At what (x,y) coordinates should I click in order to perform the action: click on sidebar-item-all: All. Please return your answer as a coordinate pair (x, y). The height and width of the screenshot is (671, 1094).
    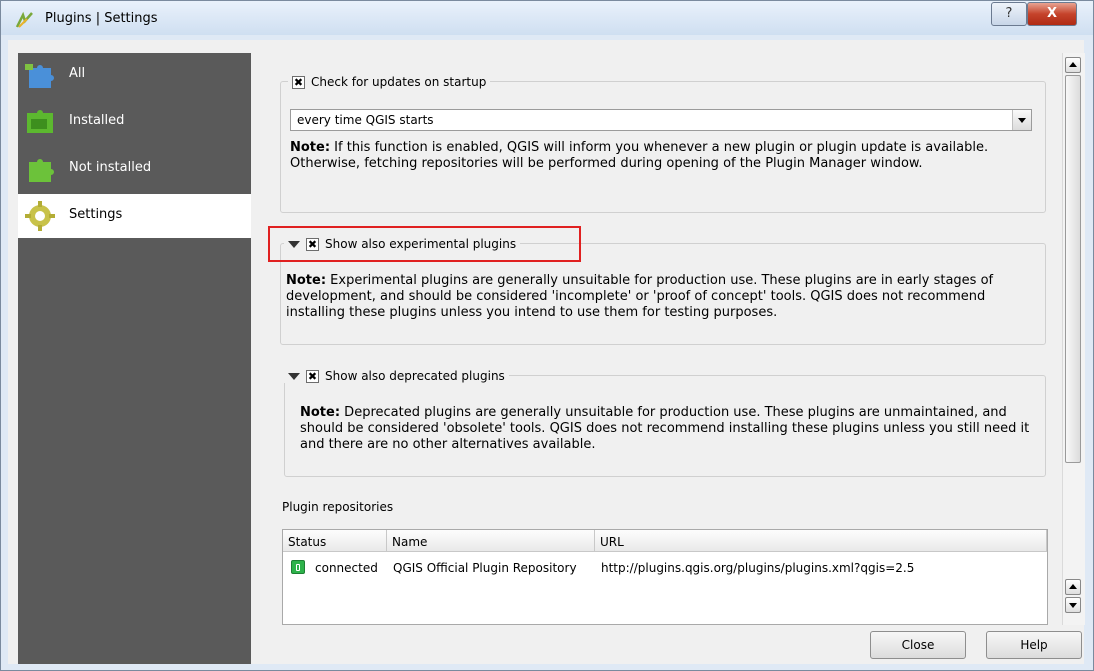
    Looking at the image, I should click on (134, 75).